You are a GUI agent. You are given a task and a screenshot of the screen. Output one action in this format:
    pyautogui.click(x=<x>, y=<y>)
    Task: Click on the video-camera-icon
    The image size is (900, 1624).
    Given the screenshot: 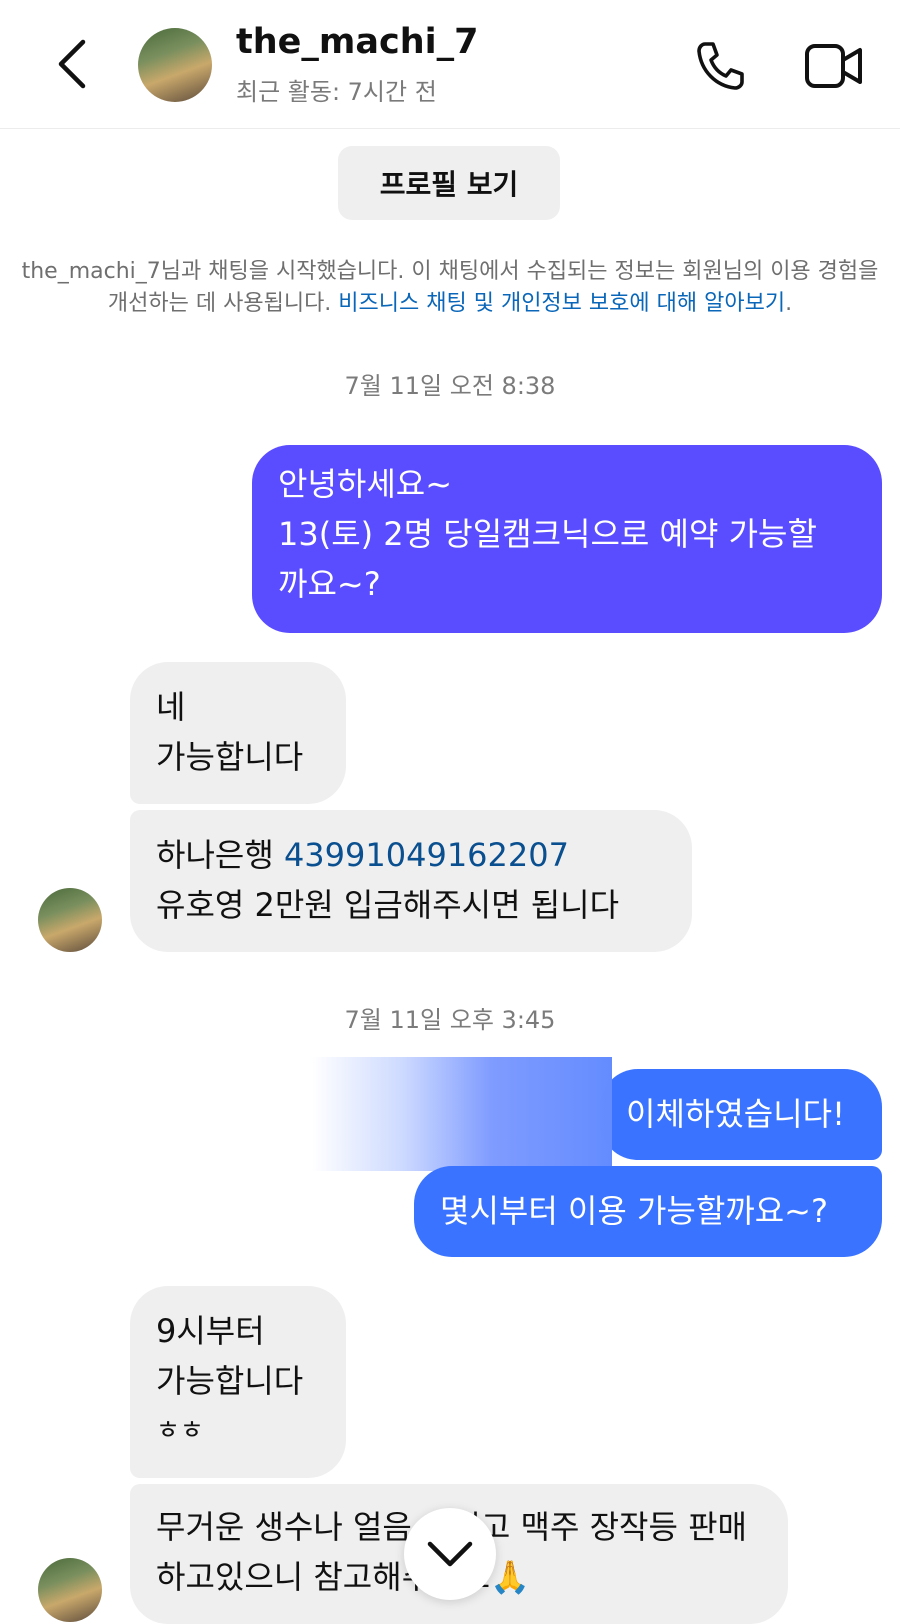 What is the action you would take?
    pyautogui.click(x=833, y=66)
    